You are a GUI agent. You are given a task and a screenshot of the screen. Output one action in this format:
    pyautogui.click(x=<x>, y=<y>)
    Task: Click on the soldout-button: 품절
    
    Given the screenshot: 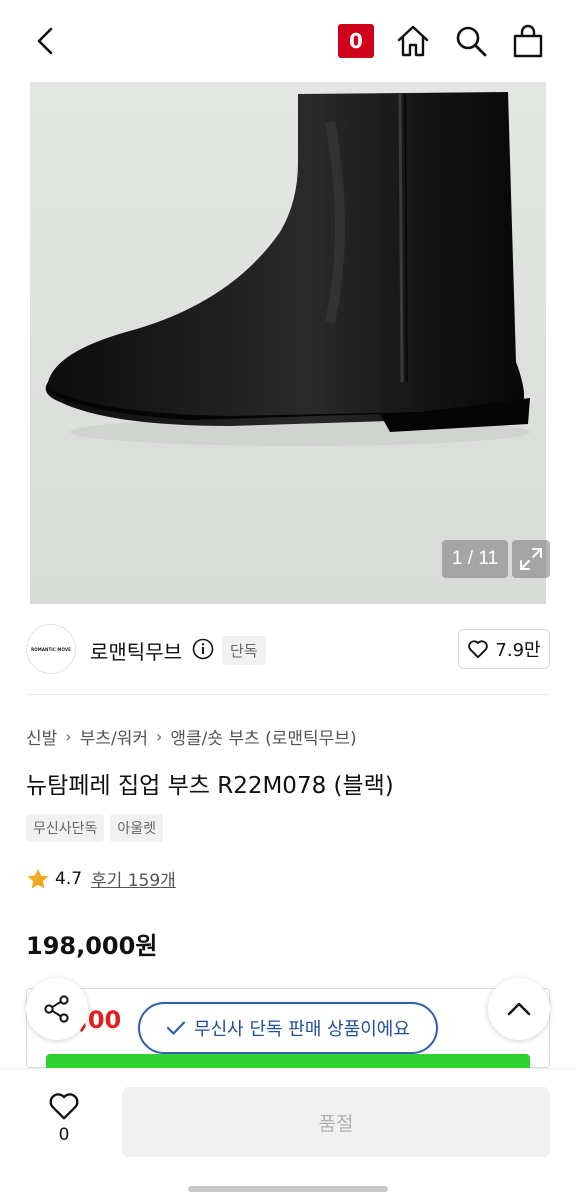 What is the action you would take?
    pyautogui.click(x=336, y=1122)
    